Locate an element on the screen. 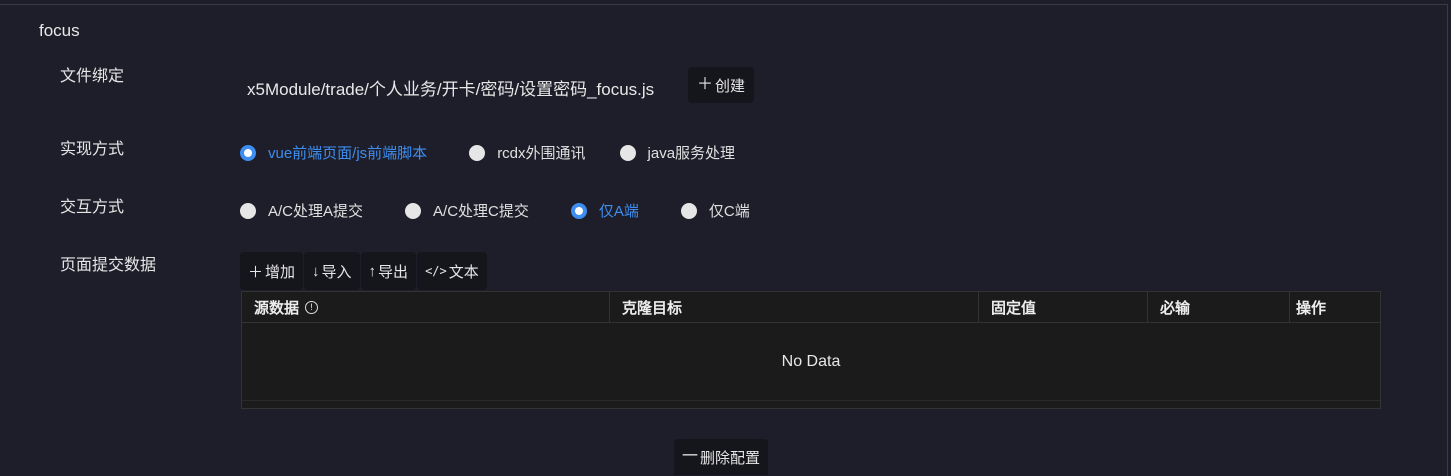  export-button: ↑ 导出 is located at coordinates (388, 271).